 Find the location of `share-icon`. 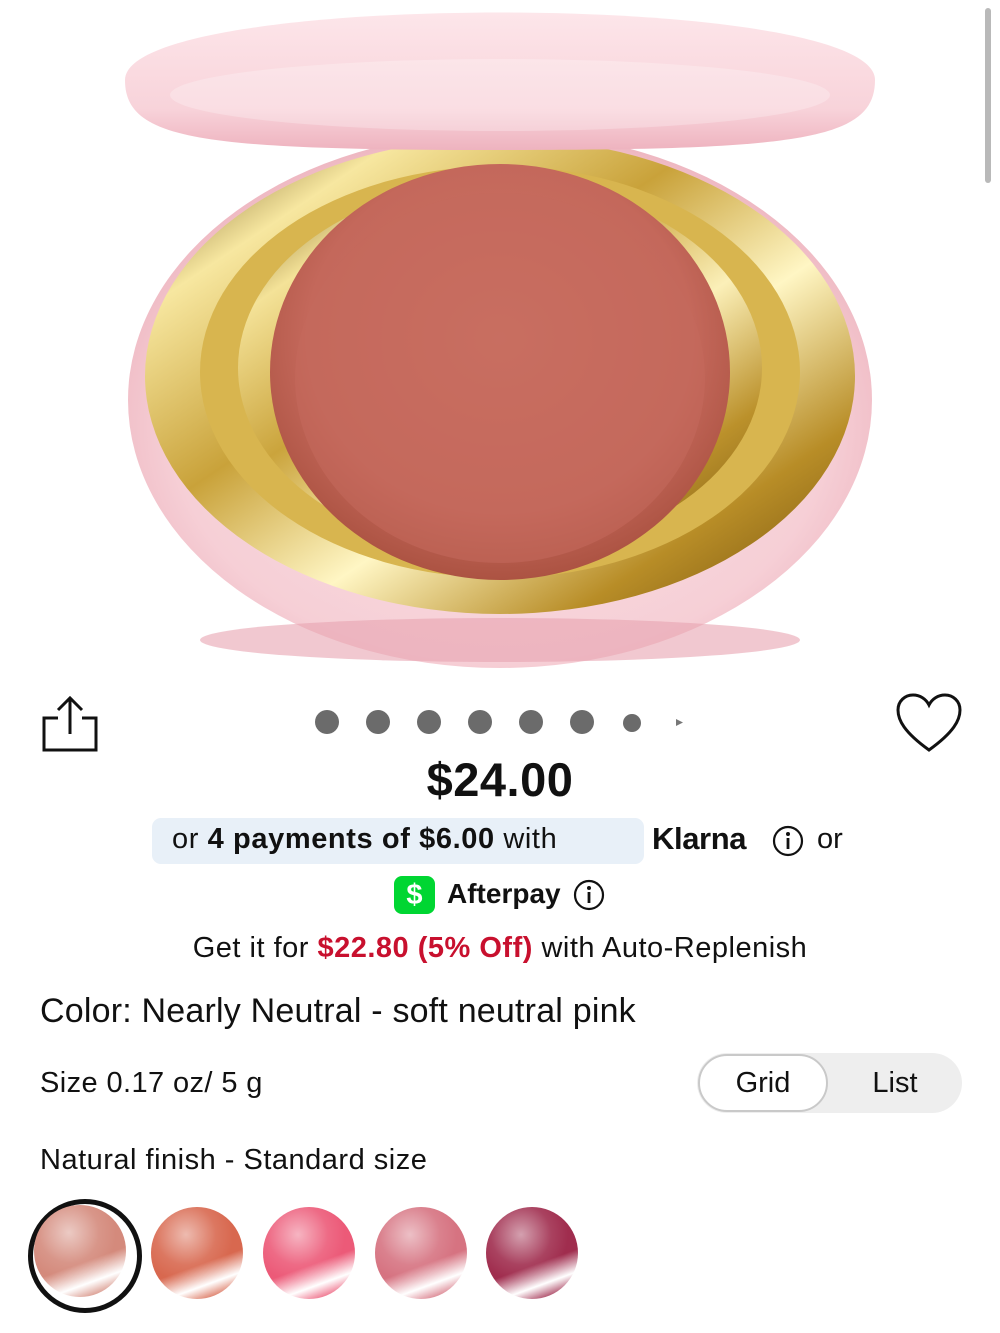

share-icon is located at coordinates (70, 723).